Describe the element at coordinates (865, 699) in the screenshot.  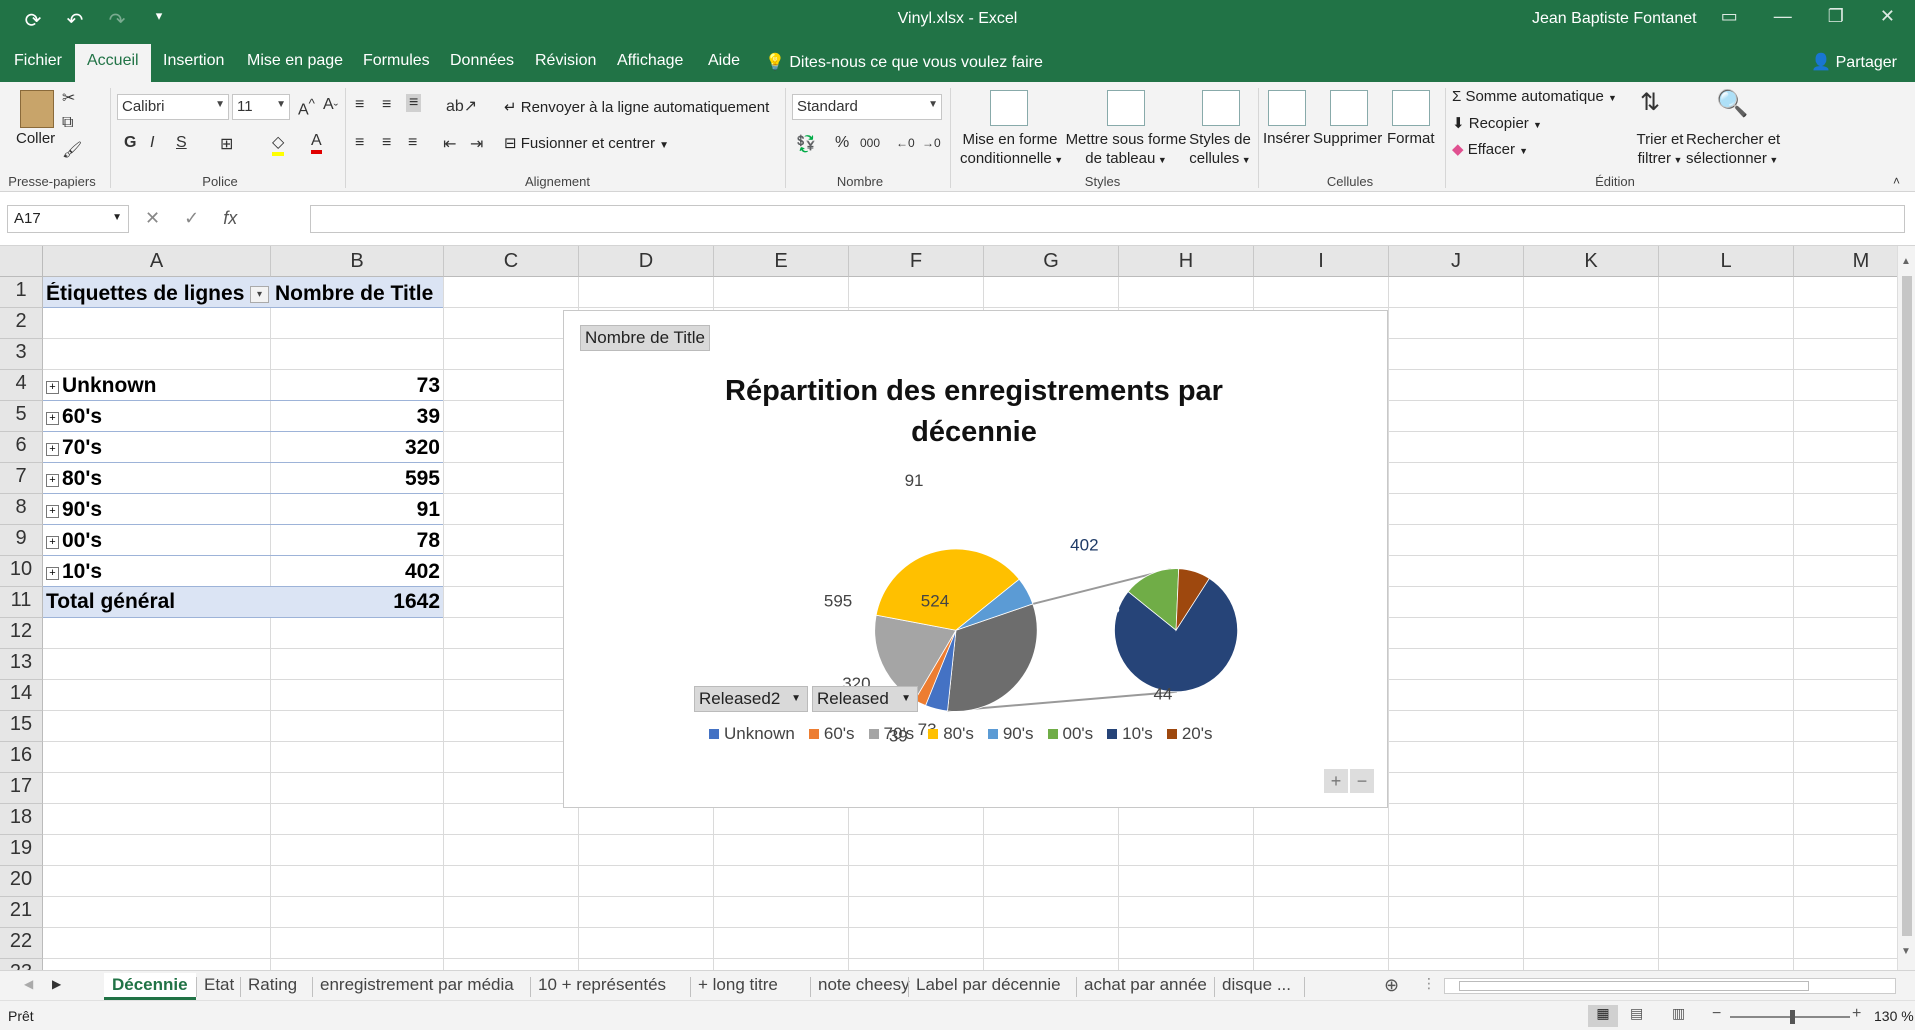
I see `axis-field-released: Released ▼` at that location.